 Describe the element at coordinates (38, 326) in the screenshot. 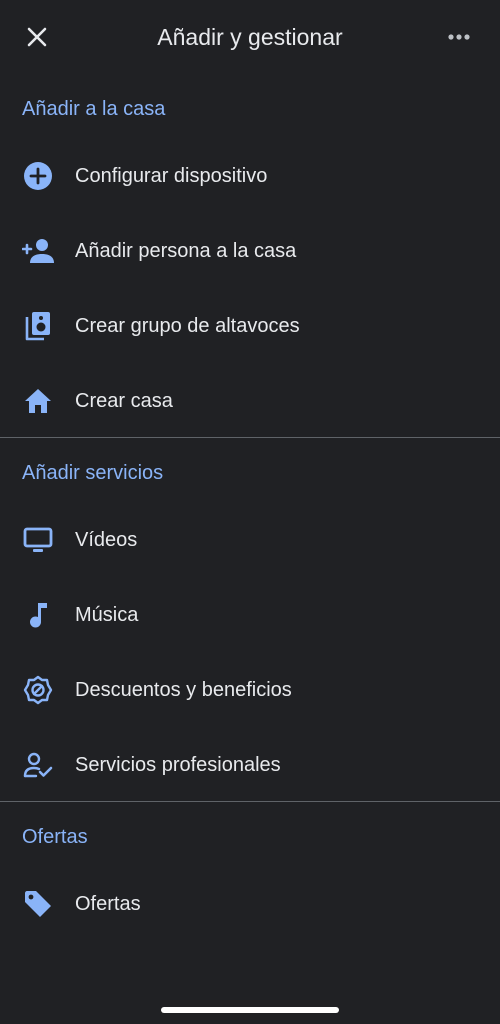

I see `speaker-group-icon` at that location.